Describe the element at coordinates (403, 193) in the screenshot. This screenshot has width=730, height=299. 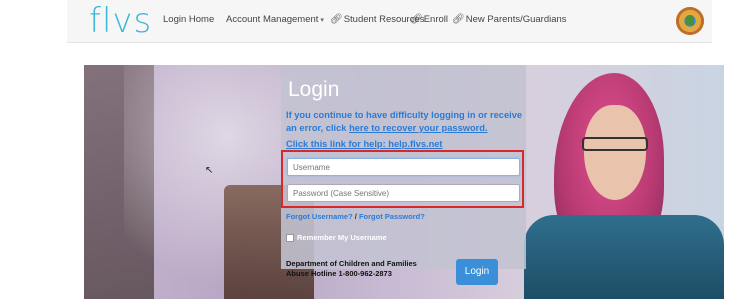
I see `password-input` at that location.